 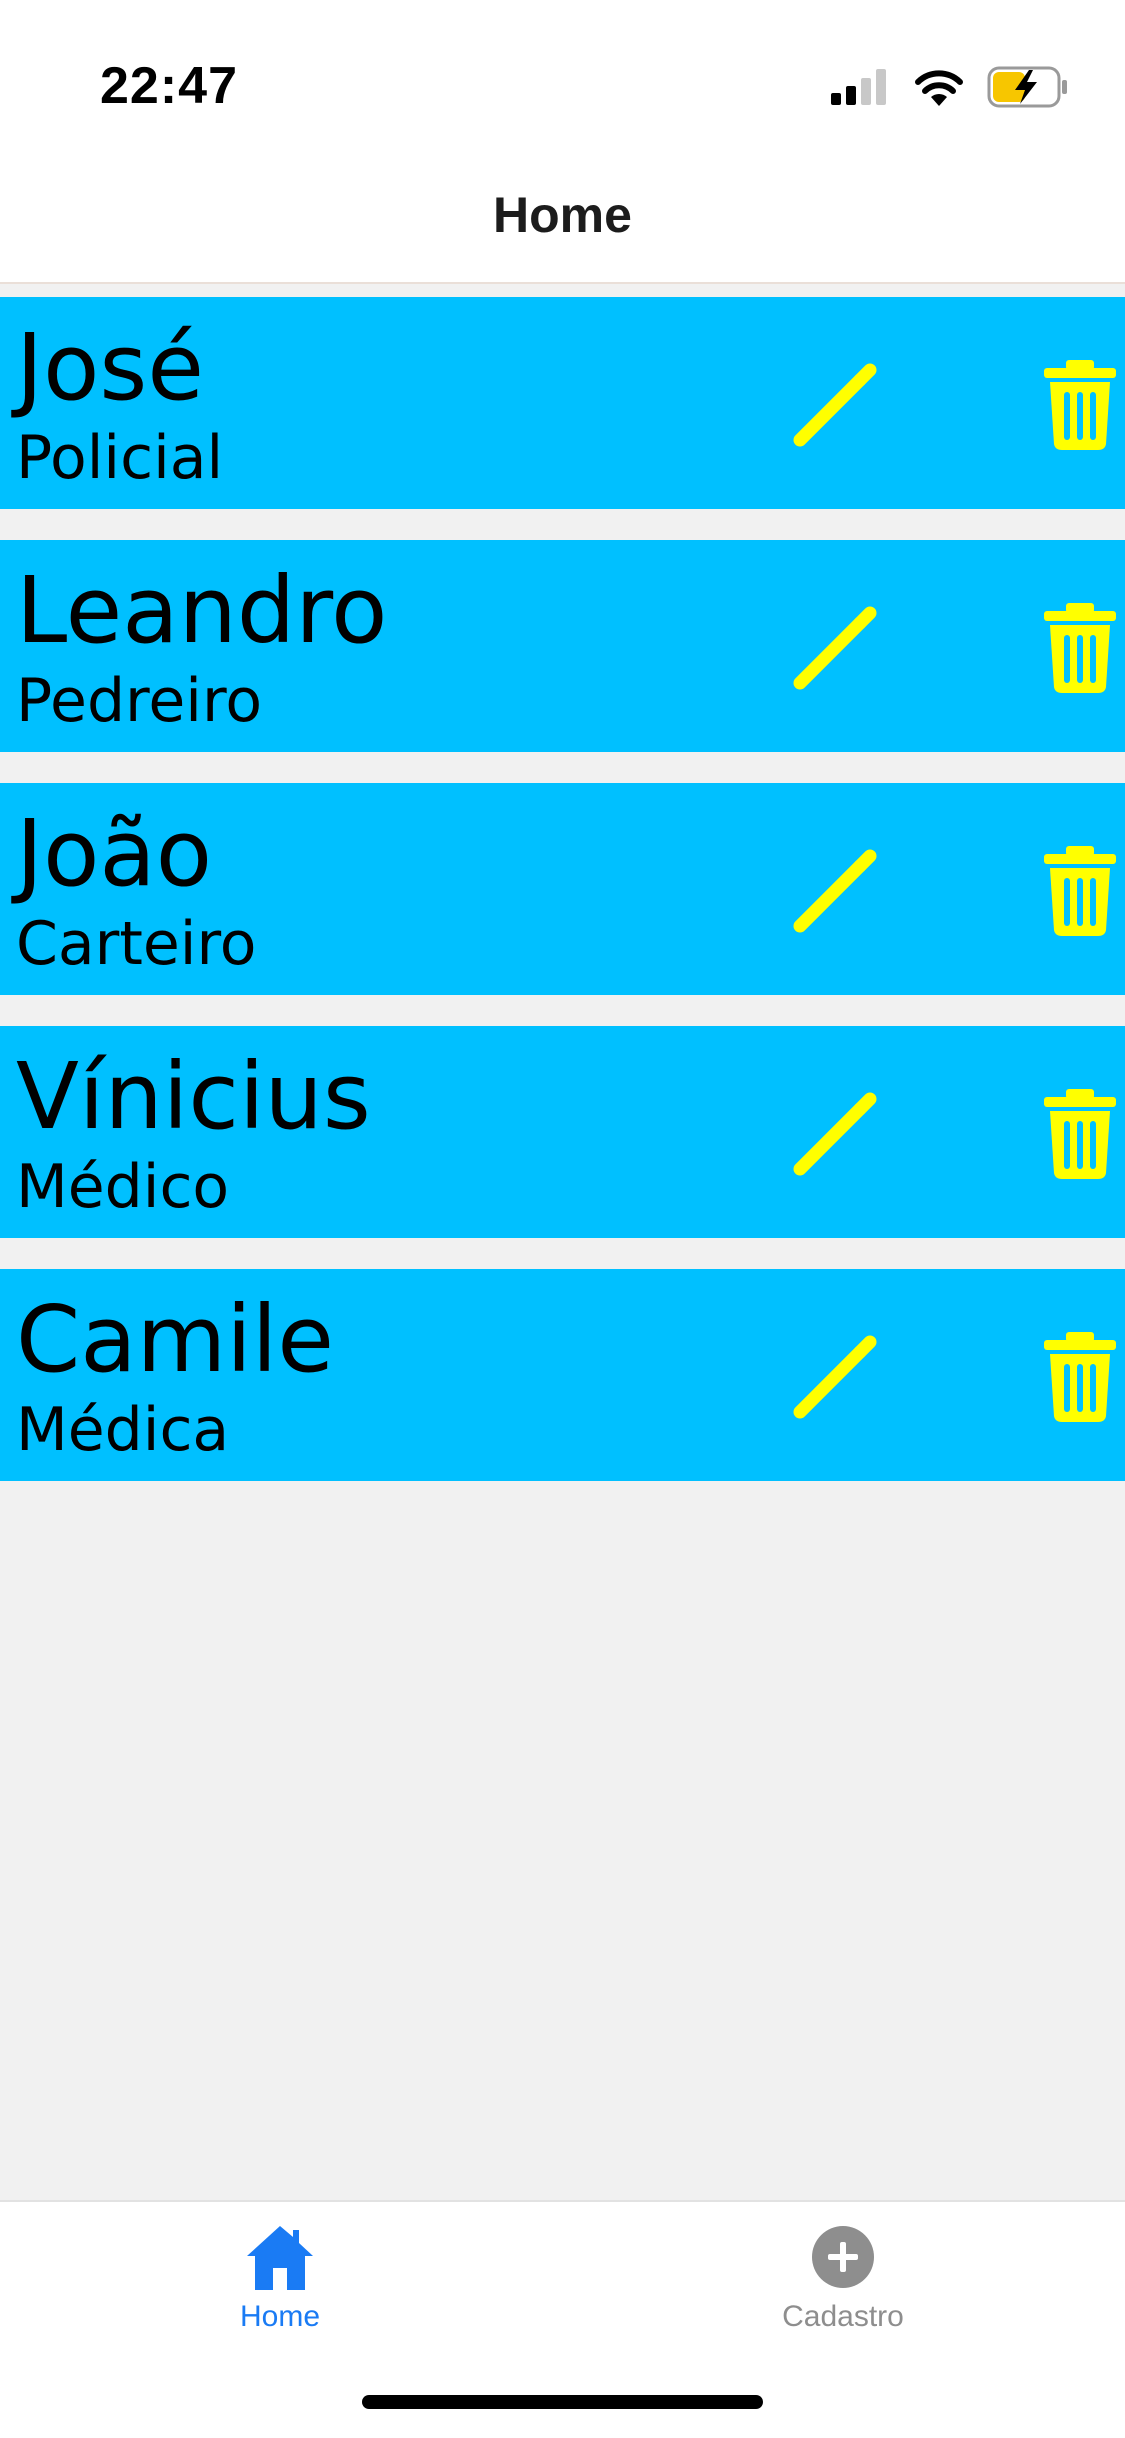 What do you see at coordinates (280, 2258) in the screenshot?
I see `home-icon` at bounding box center [280, 2258].